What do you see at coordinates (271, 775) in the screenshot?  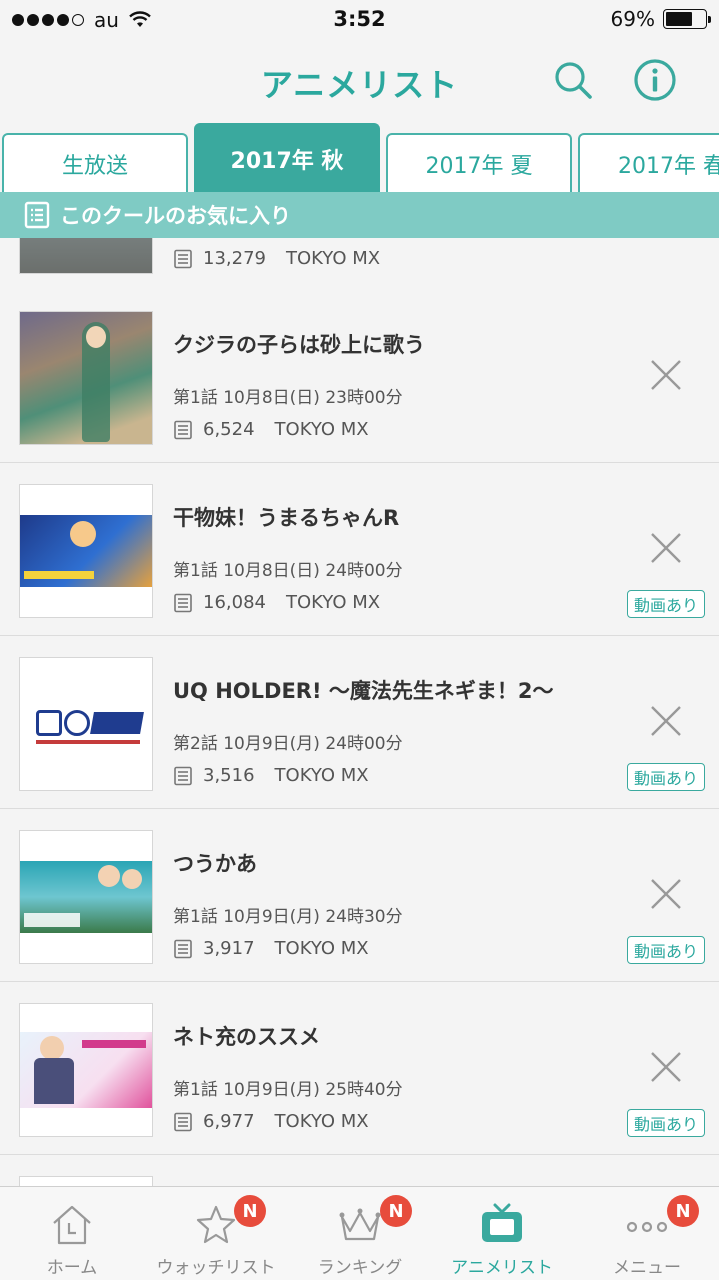 I see `item-meta: 3,516 TOKYO MX` at bounding box center [271, 775].